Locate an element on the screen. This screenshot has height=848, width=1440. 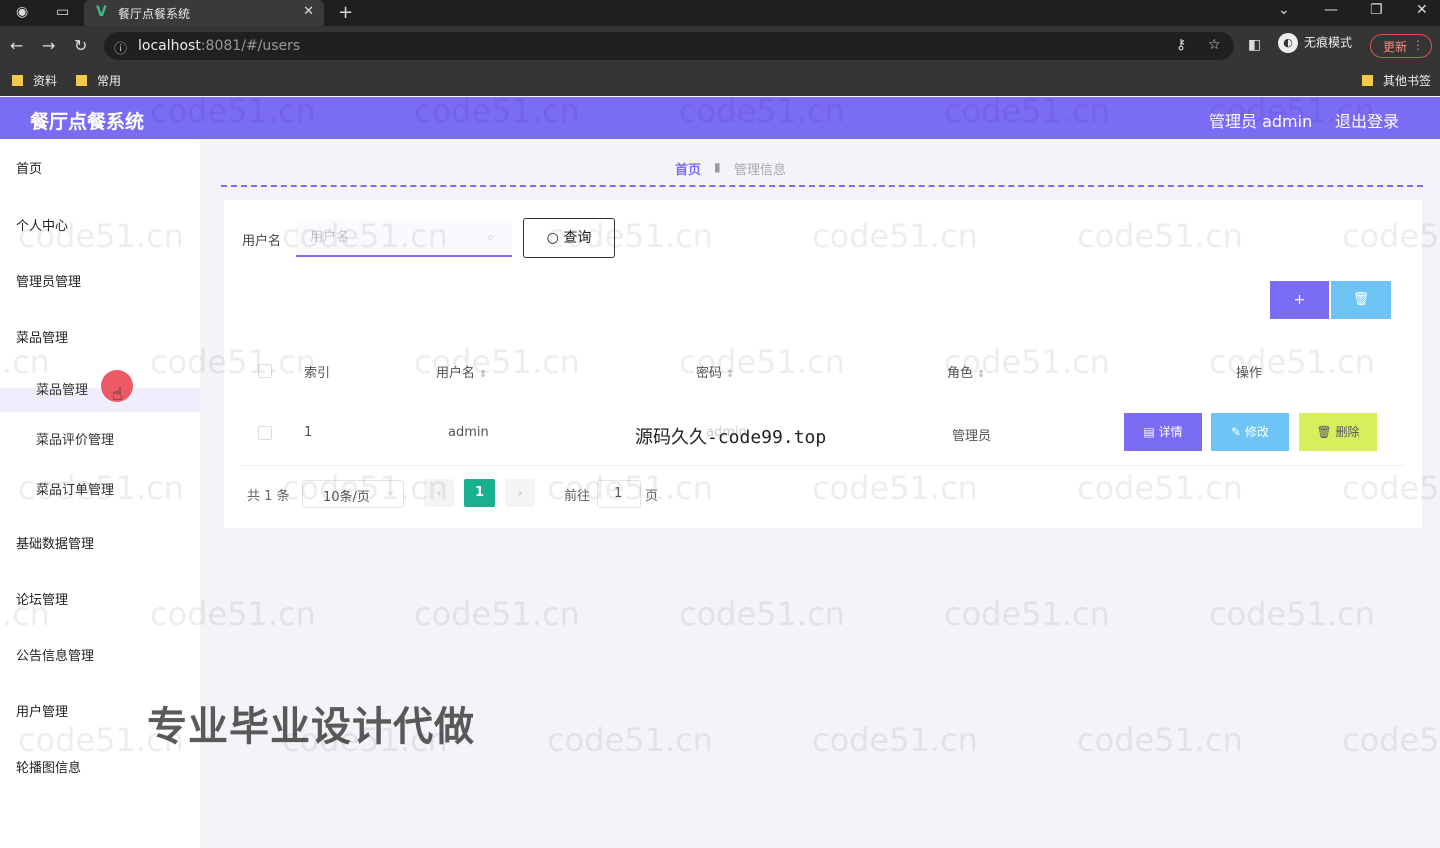
incognito-indicator: ◐ 无痕模式 is located at coordinates (1315, 43).